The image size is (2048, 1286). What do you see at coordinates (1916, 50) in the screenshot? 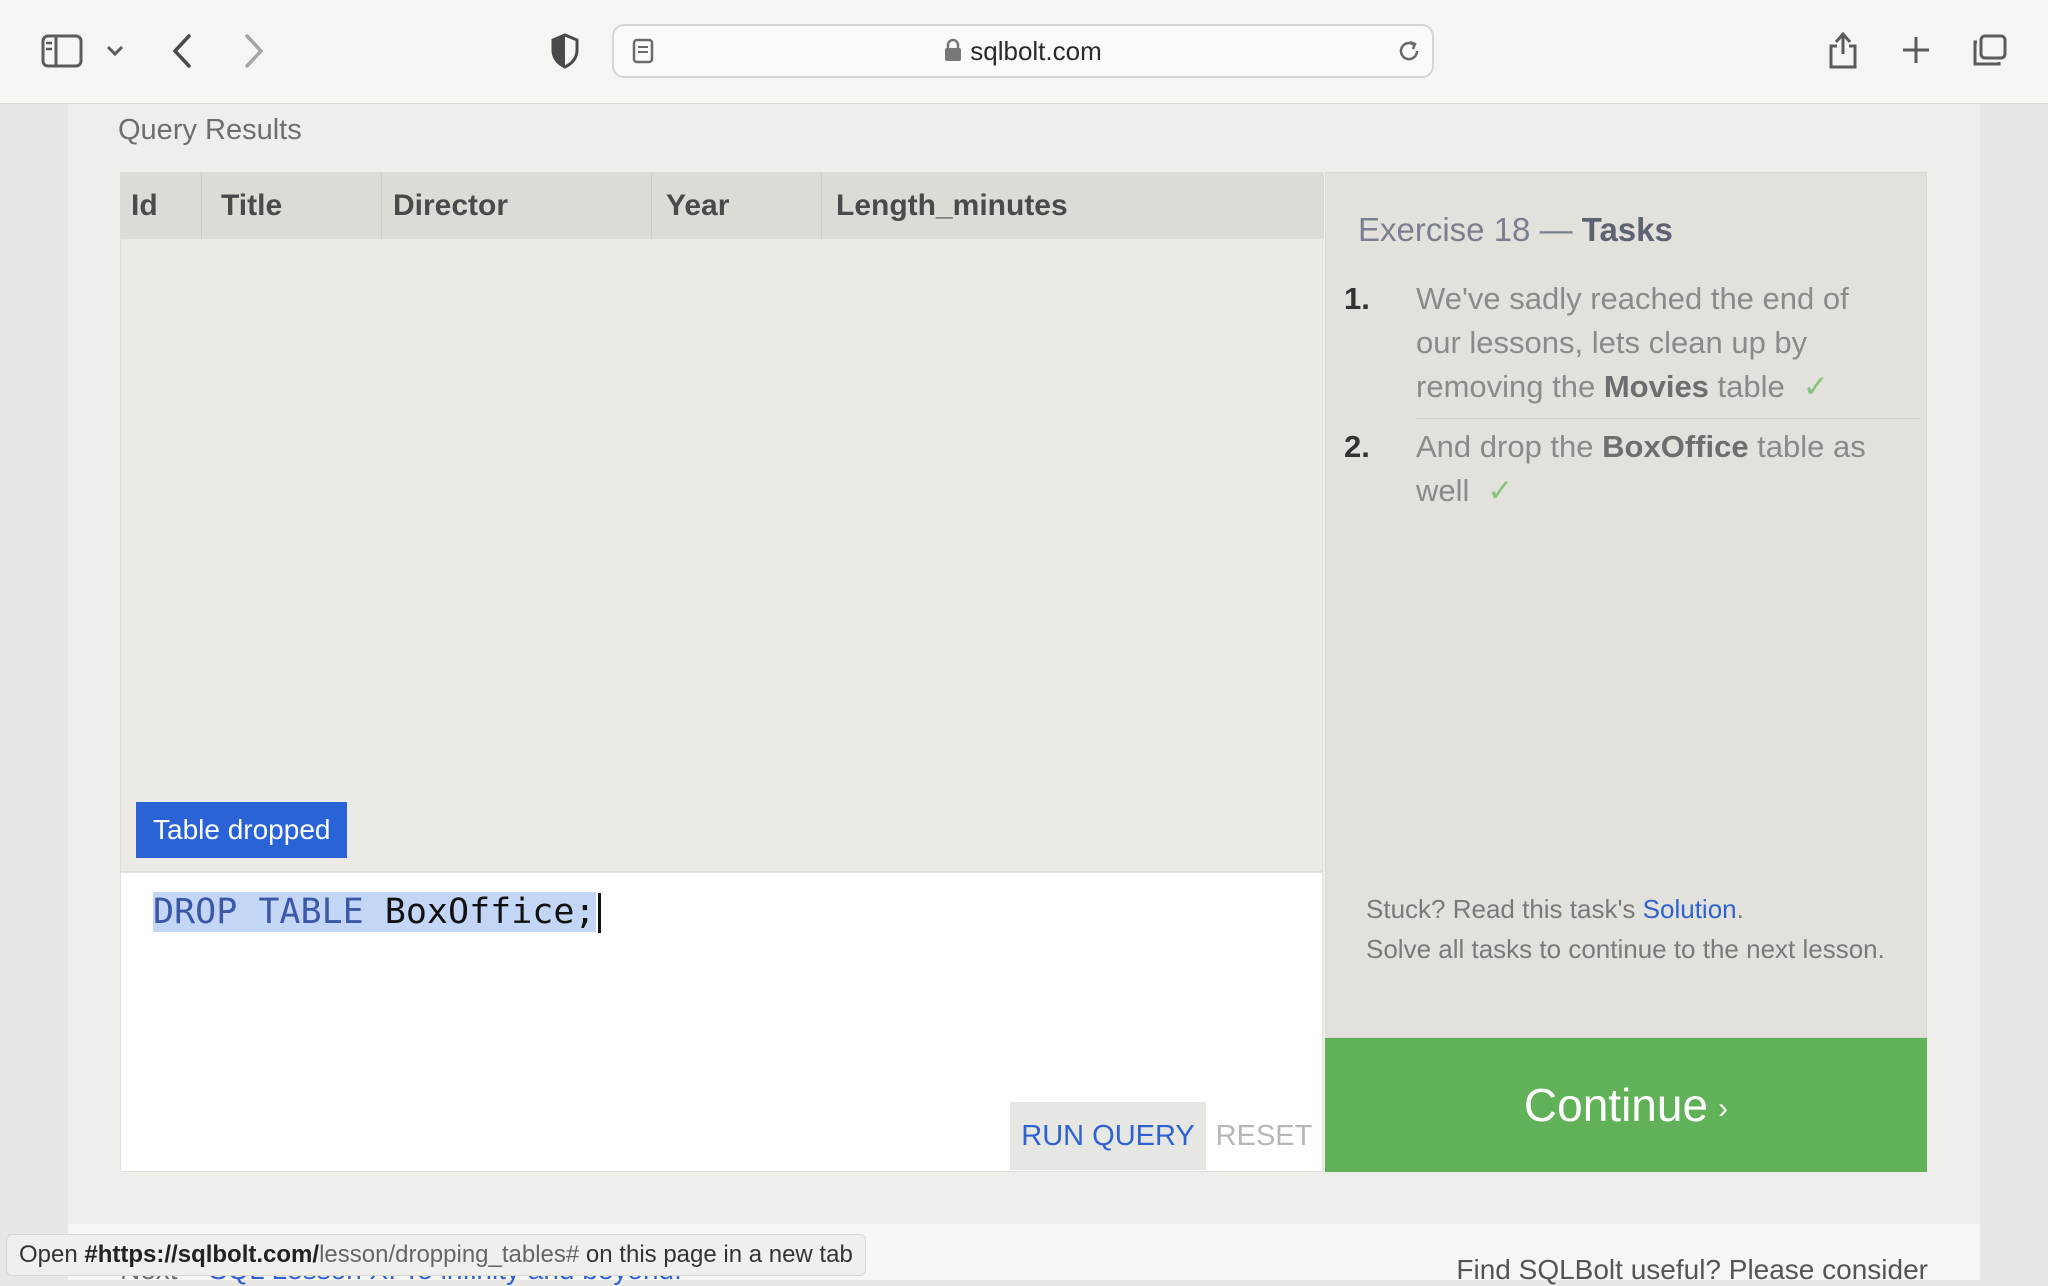
I see `new-tab-icon` at bounding box center [1916, 50].